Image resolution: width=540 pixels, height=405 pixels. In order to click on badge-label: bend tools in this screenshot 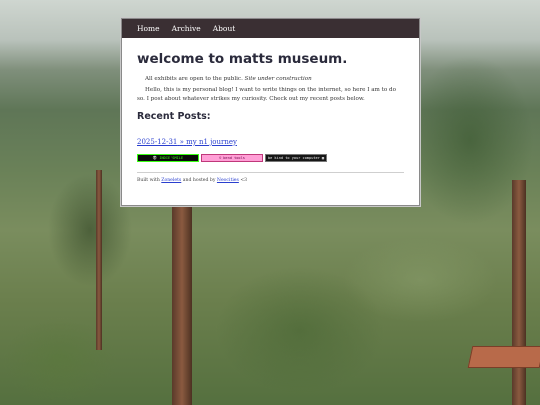, I will do `click(234, 158)`.